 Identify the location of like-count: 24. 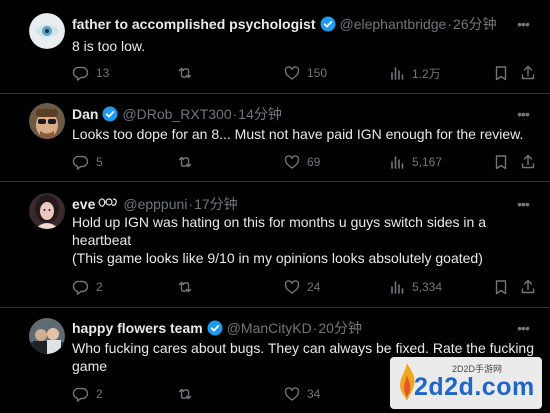
(314, 287).